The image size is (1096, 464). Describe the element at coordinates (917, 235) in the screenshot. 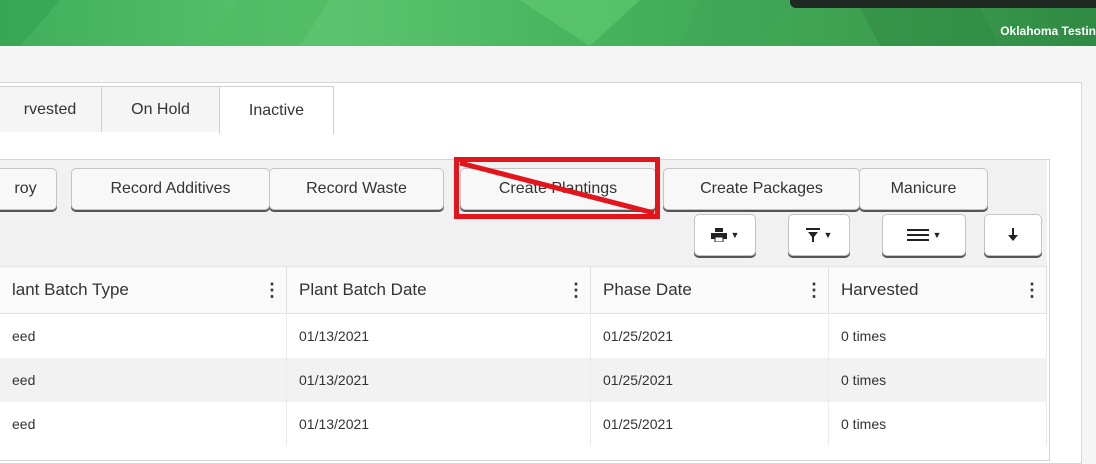

I see `columns-menu-icon` at that location.